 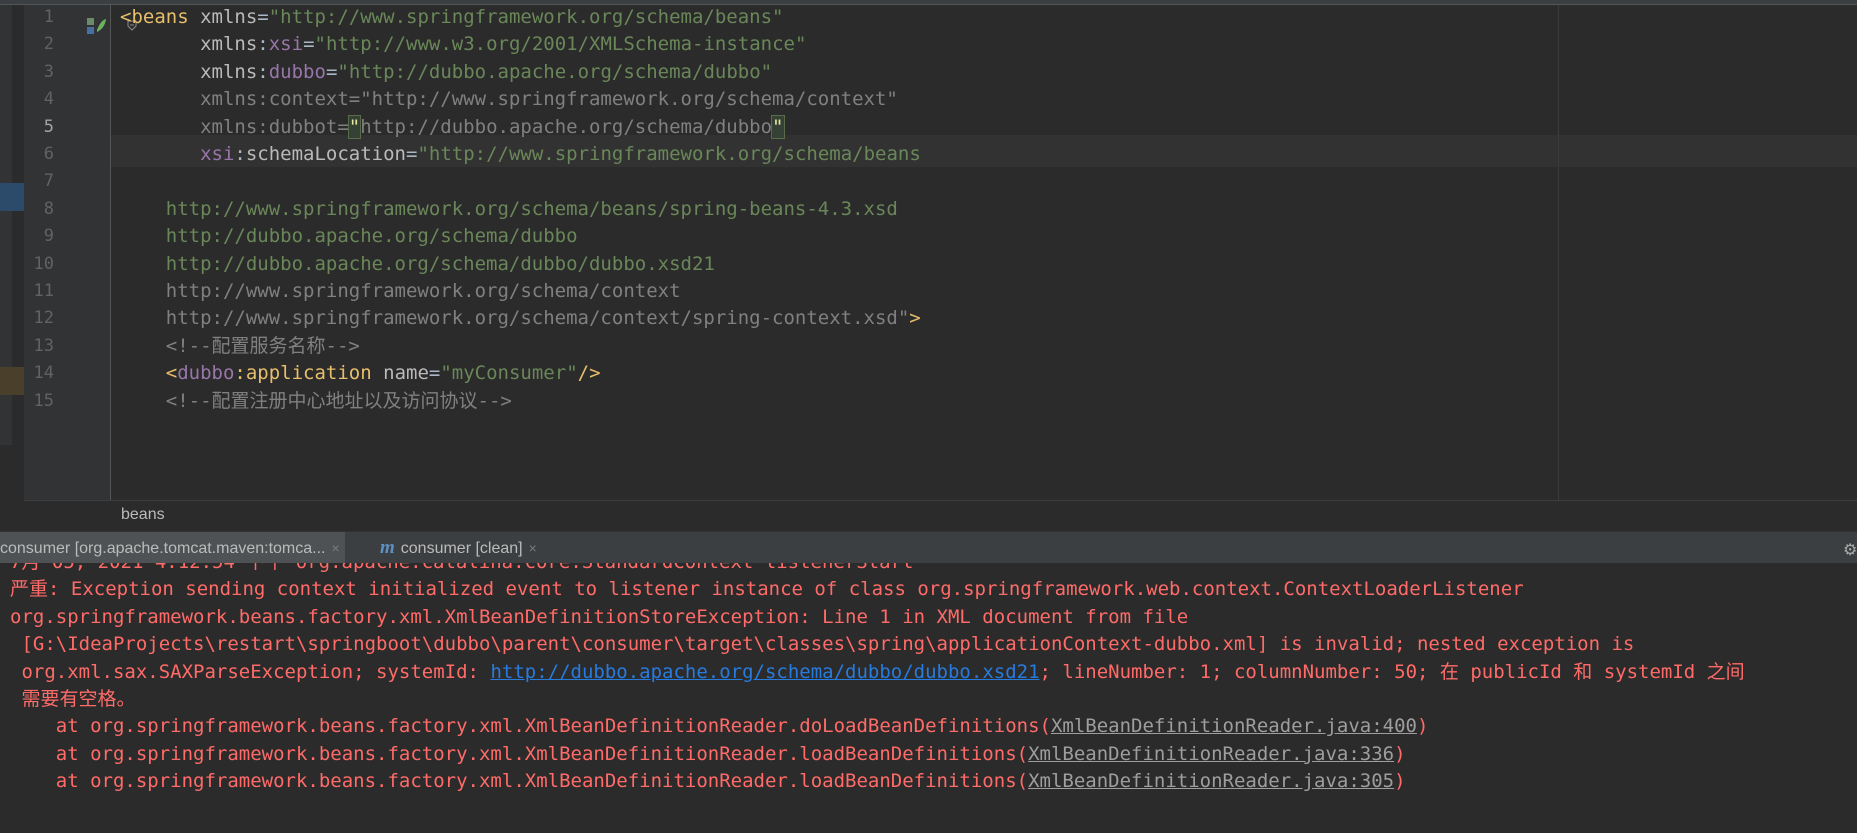 I want to click on code-line: <!--配置服务名称-->, so click(x=240, y=346).